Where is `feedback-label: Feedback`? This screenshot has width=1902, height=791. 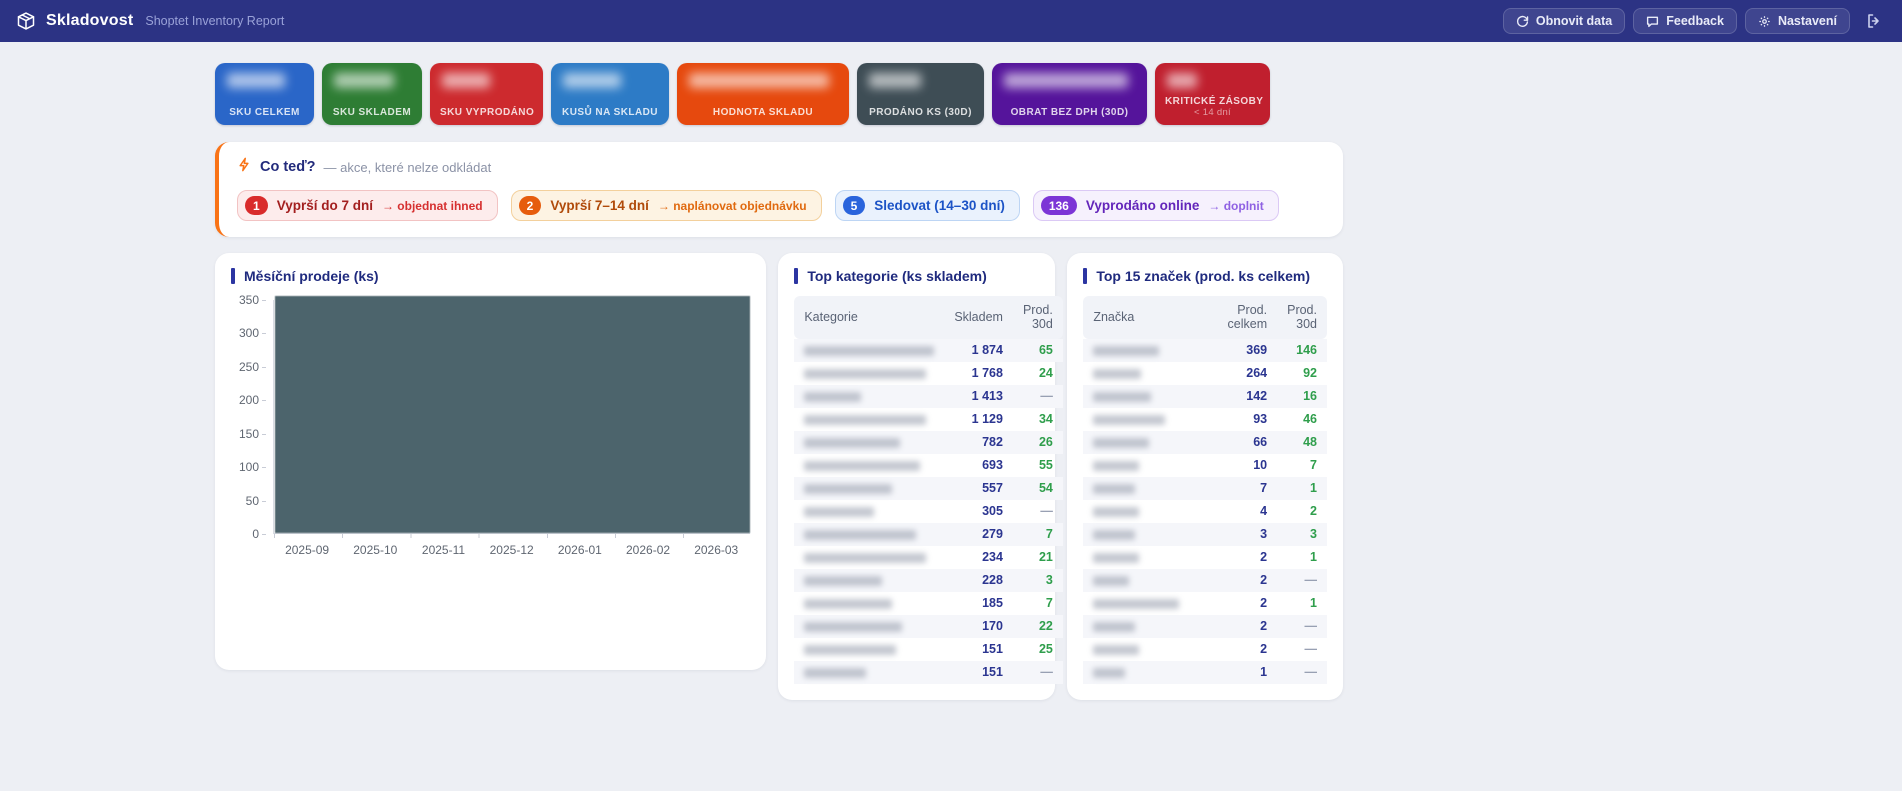
feedback-label: Feedback is located at coordinates (1695, 21).